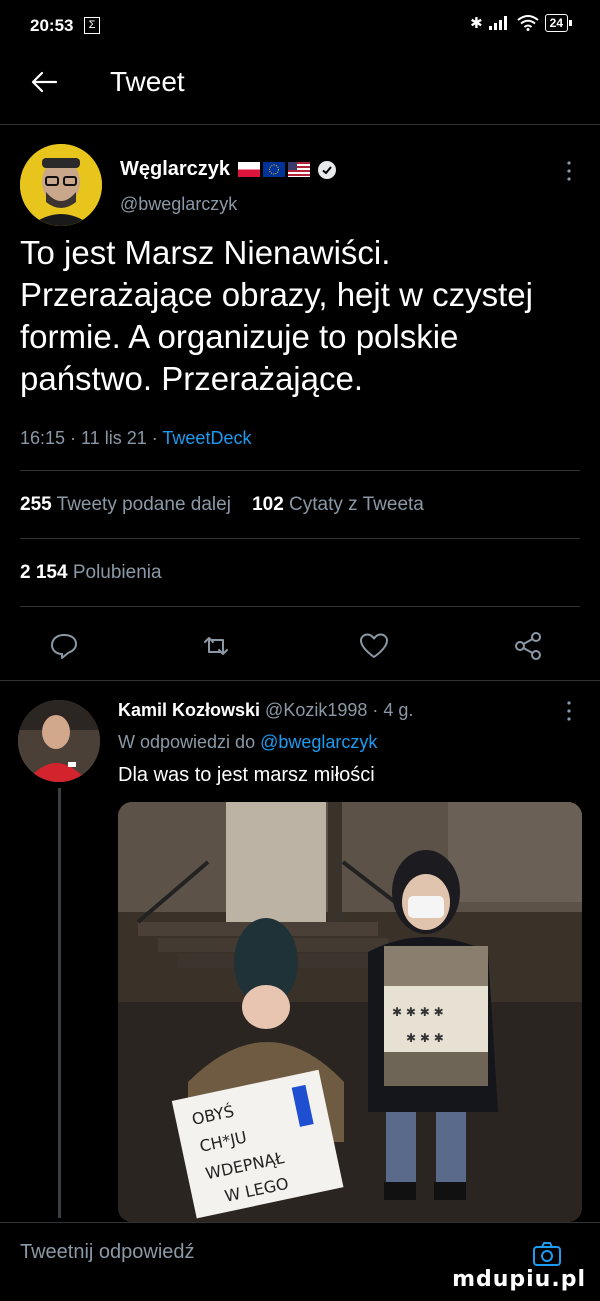  Describe the element at coordinates (175, 169) in the screenshot. I see `author-name: Węglarczyk` at that location.